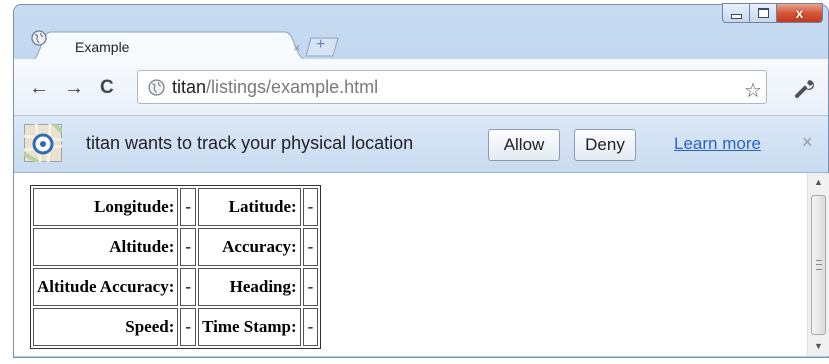  I want to click on tab-shape, so click(169, 45).